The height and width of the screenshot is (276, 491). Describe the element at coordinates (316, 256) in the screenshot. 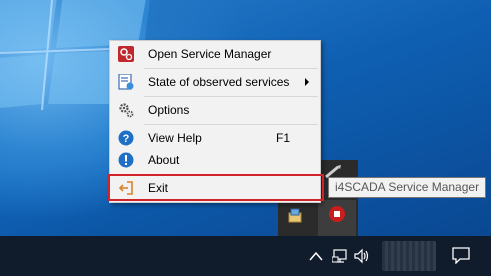

I see `chevron-up-icon` at that location.